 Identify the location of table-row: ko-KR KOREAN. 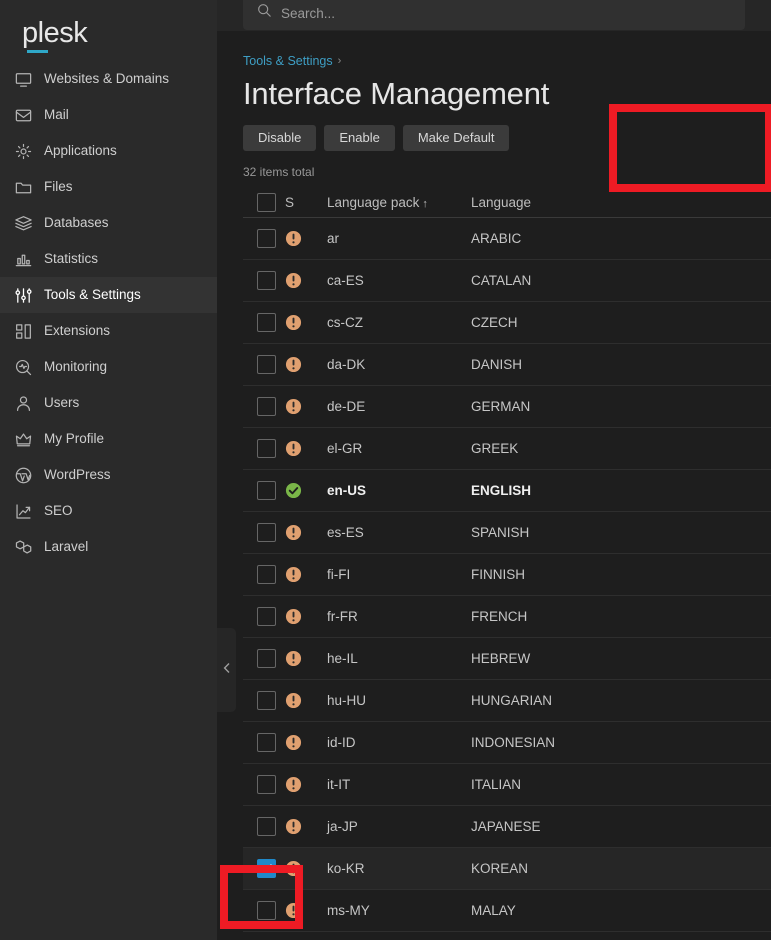
(507, 869).